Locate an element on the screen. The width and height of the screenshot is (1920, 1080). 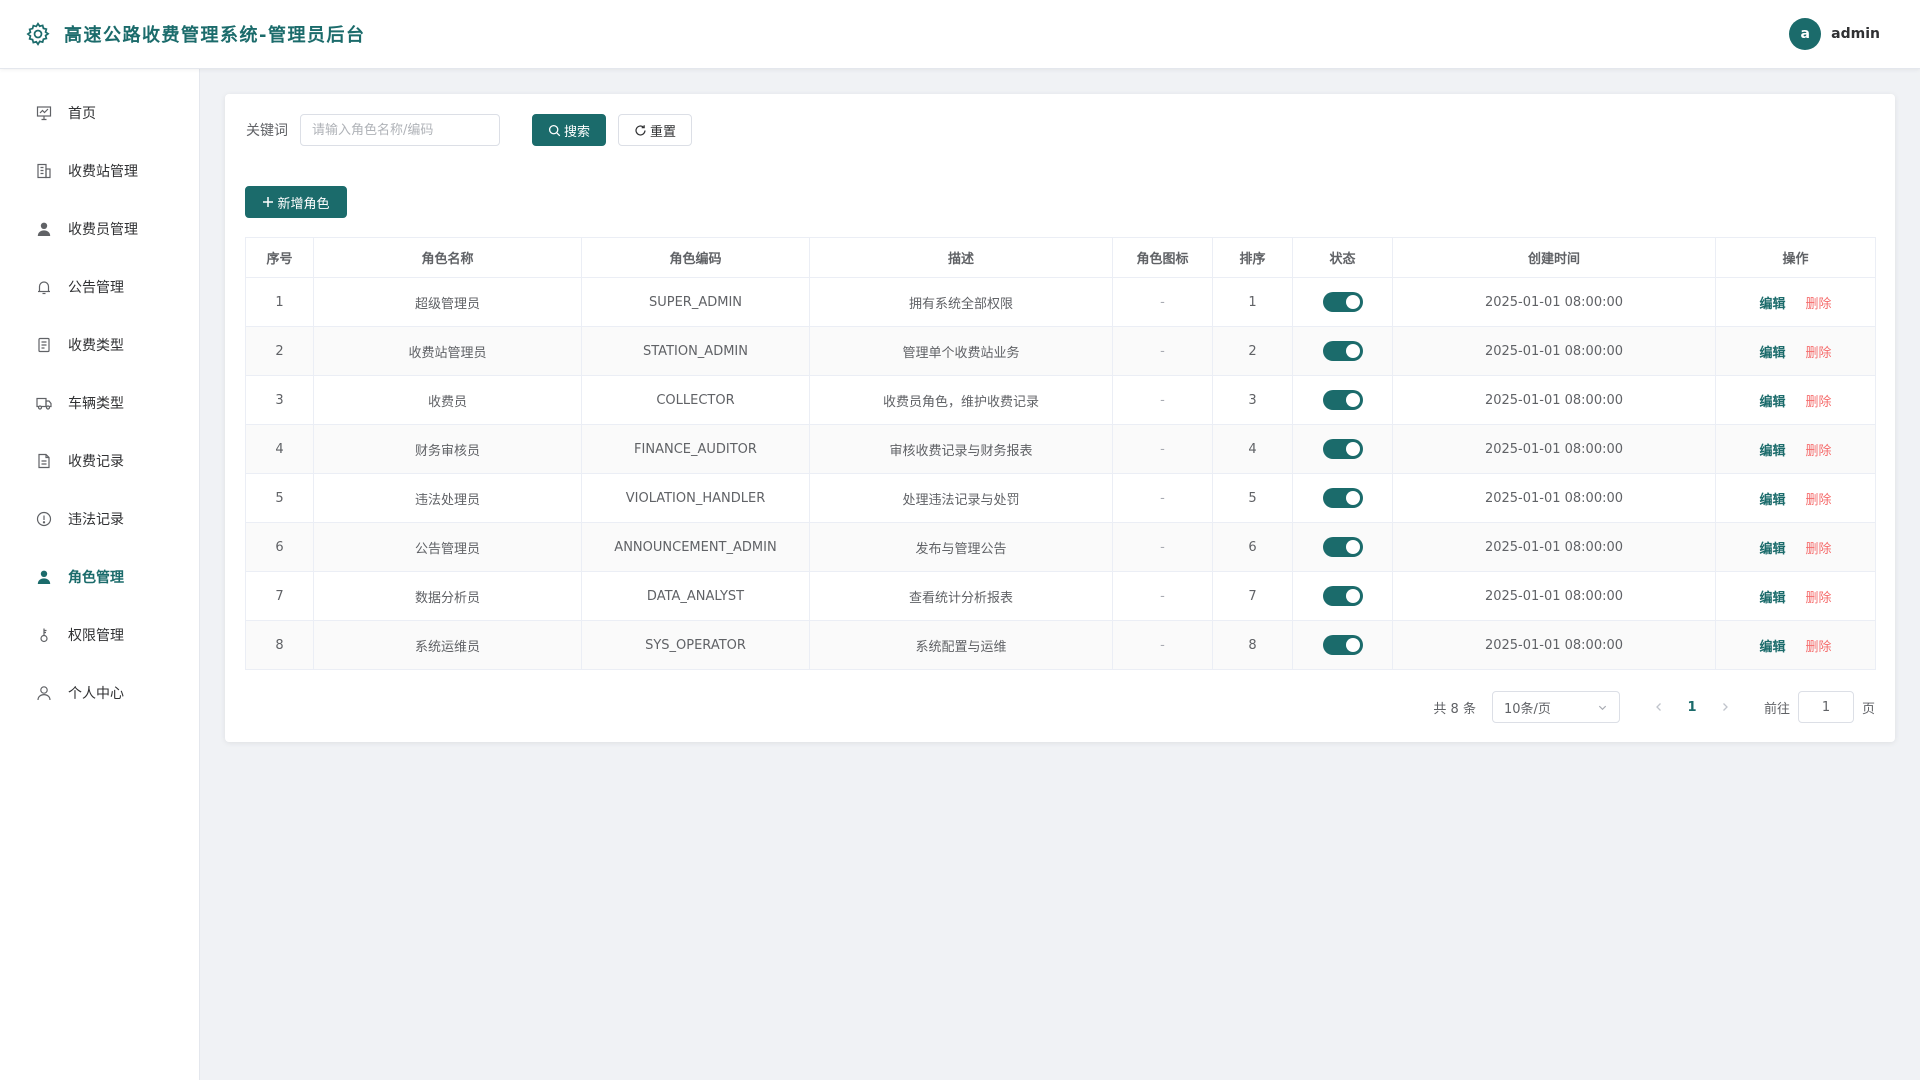
next-page-button is located at coordinates (1725, 707).